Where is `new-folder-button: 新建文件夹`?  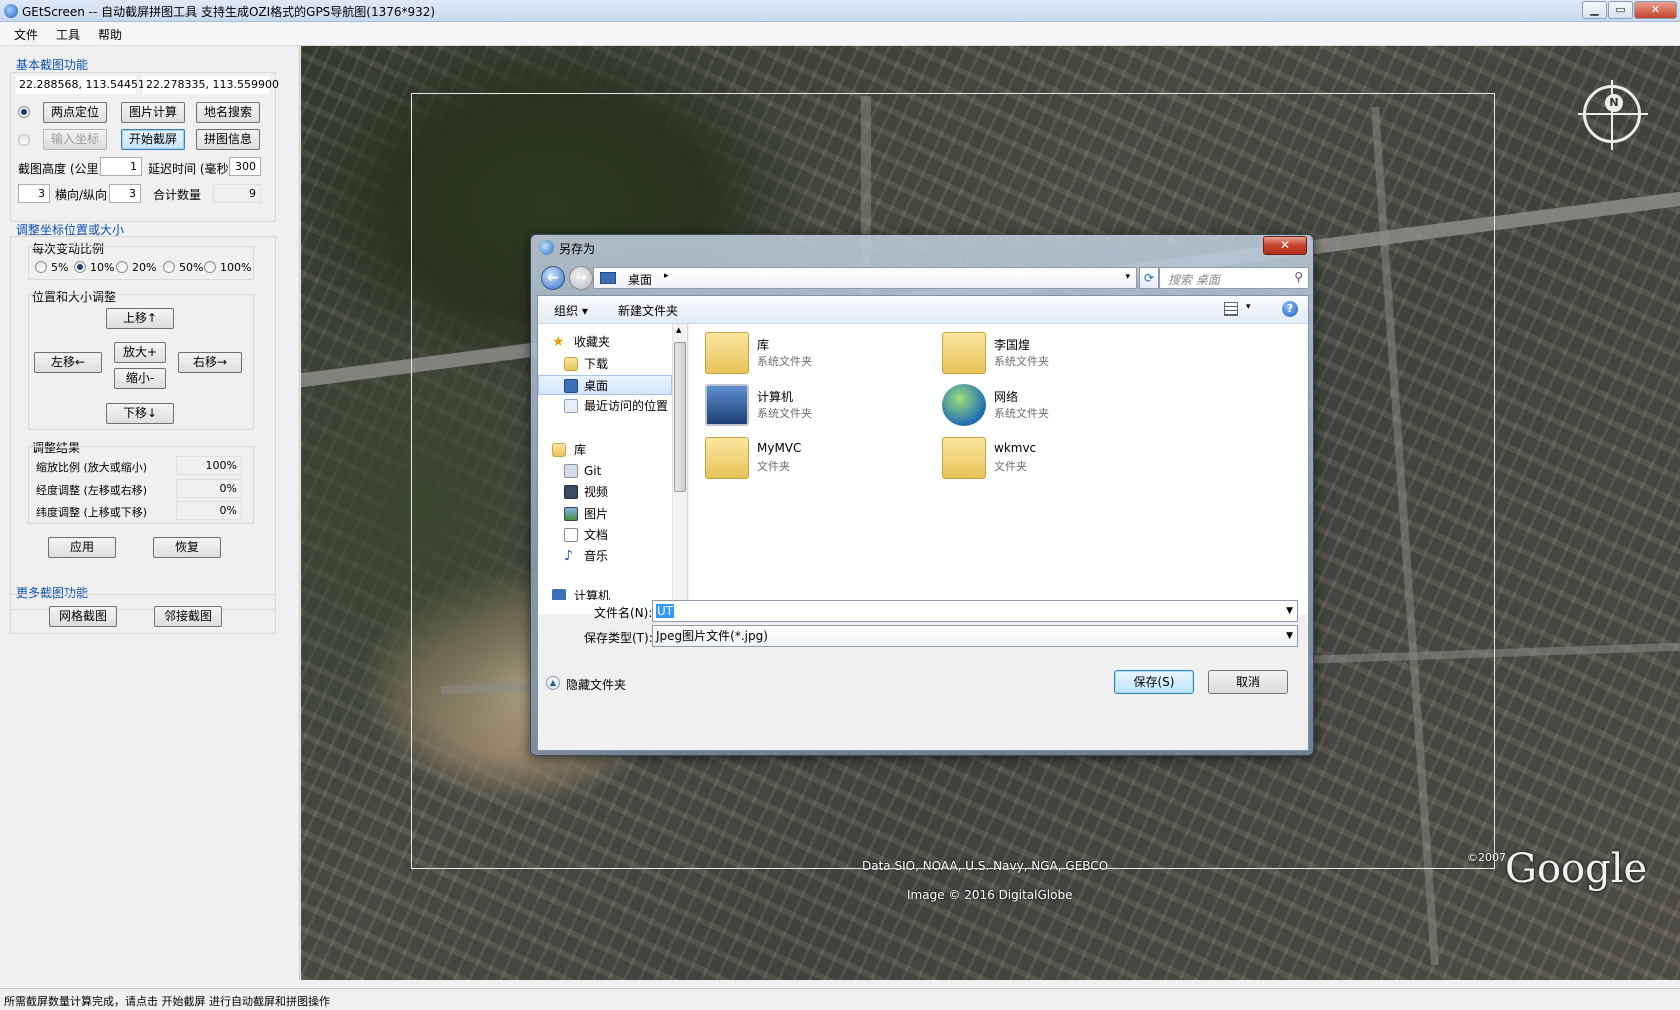
new-folder-button: 新建文件夹 is located at coordinates (648, 310).